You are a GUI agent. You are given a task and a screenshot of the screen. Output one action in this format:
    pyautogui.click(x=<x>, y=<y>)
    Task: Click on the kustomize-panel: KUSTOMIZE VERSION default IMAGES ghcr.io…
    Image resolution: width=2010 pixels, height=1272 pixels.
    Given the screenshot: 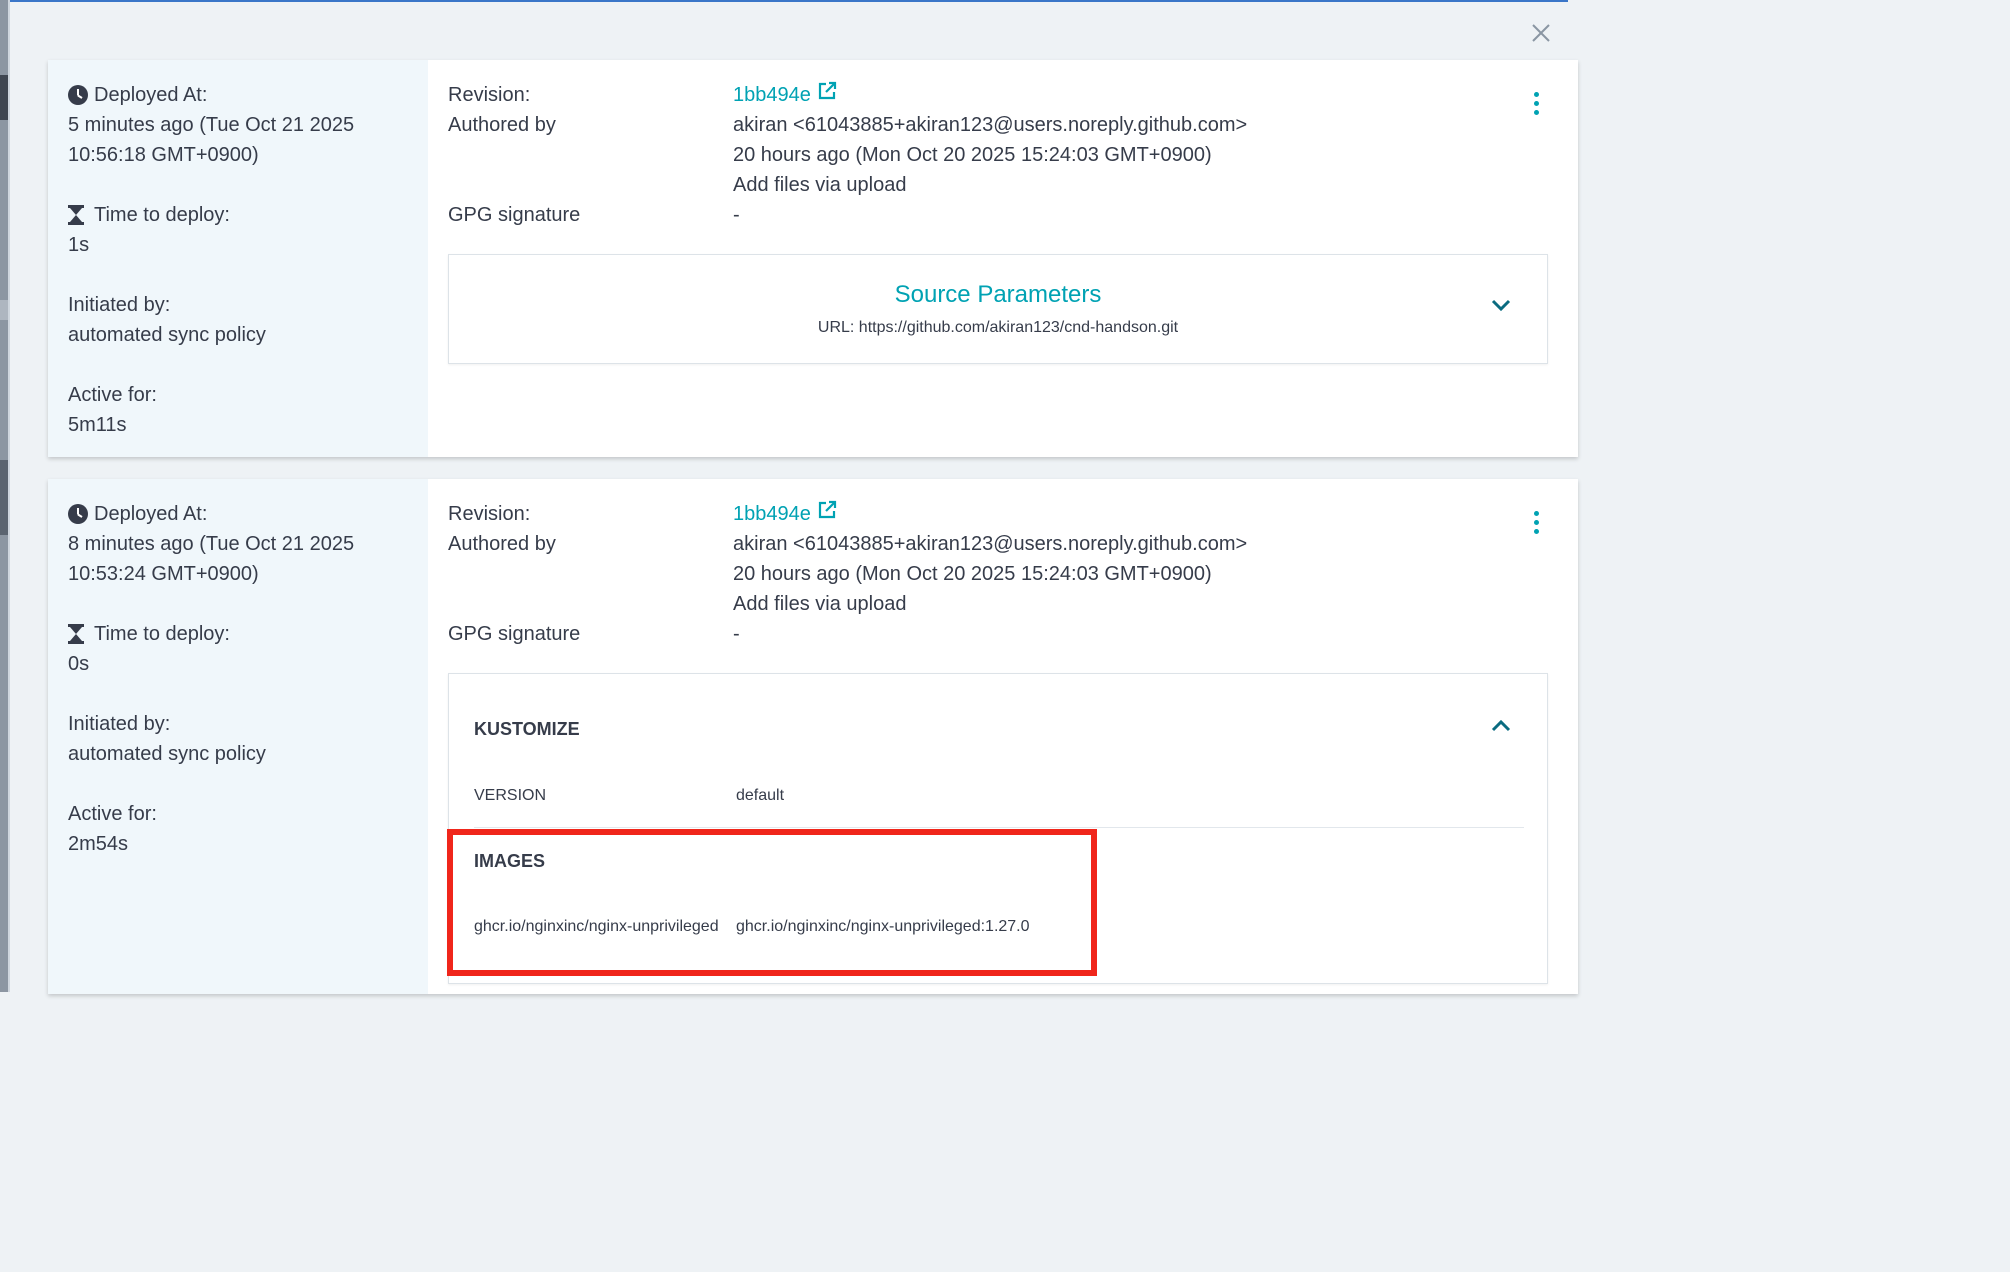 What is the action you would take?
    pyautogui.click(x=997, y=828)
    